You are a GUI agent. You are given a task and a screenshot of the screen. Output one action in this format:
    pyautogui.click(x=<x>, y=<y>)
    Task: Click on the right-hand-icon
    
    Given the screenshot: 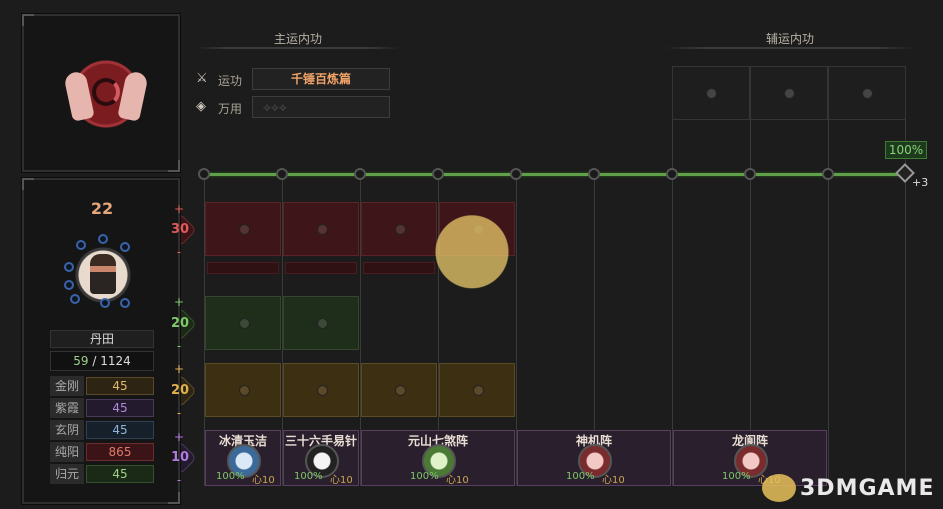 What is the action you would take?
    pyautogui.click(x=133, y=96)
    